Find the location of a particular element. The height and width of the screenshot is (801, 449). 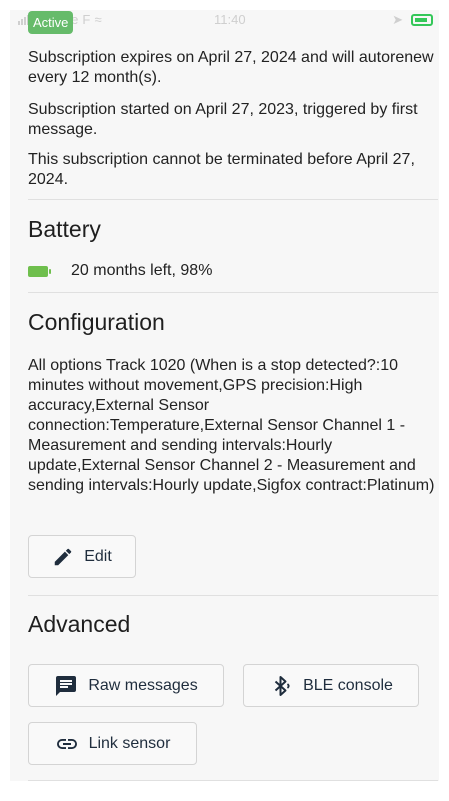

raw-messages-button: Raw messages is located at coordinates (126, 685).